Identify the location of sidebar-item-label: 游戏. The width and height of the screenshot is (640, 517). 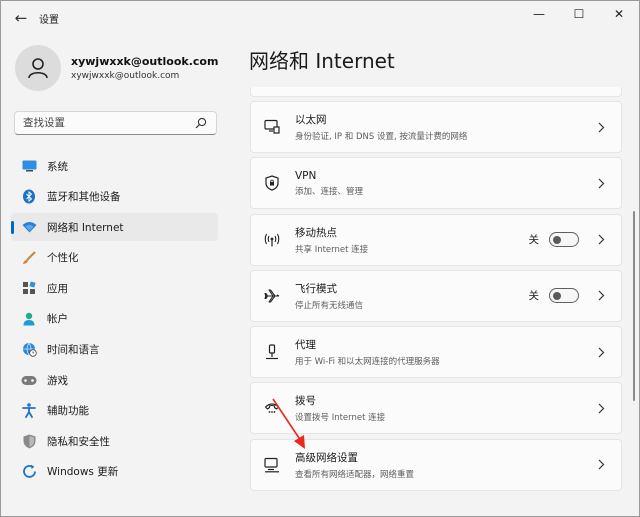
(57, 380).